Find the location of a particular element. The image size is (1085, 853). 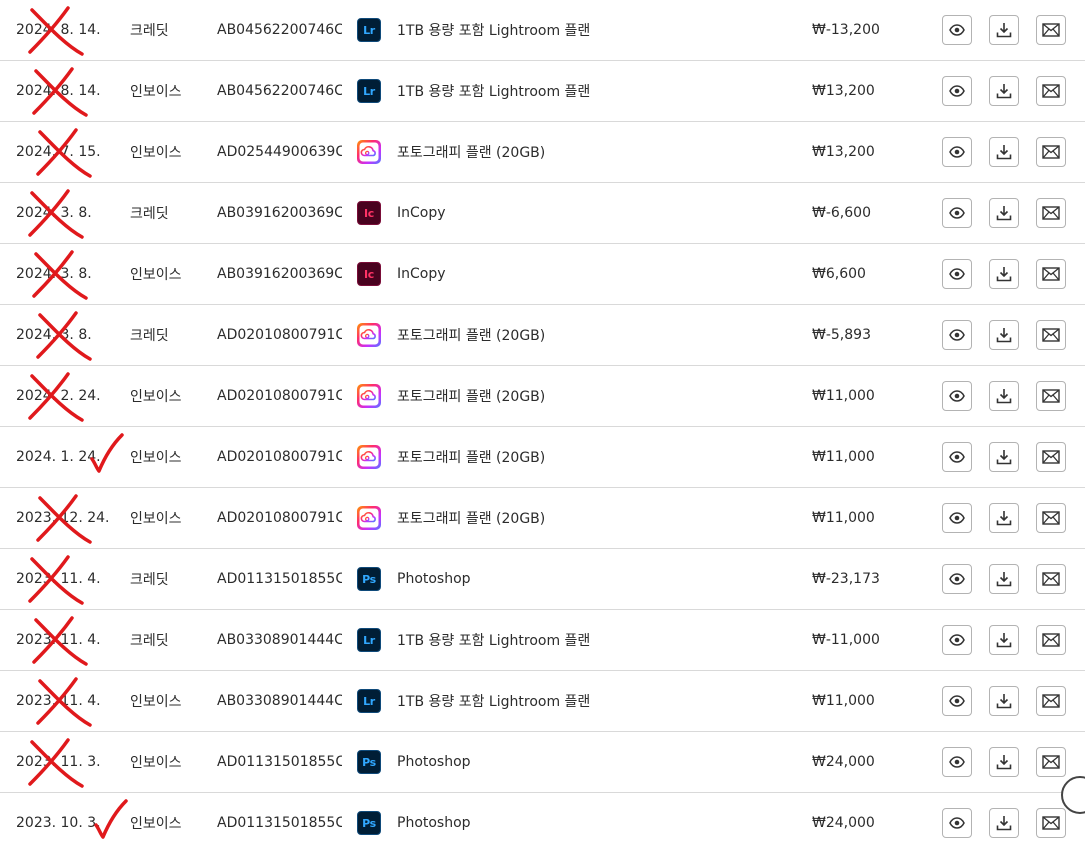

date-cell: 2023. 11. 4. is located at coordinates (58, 640).